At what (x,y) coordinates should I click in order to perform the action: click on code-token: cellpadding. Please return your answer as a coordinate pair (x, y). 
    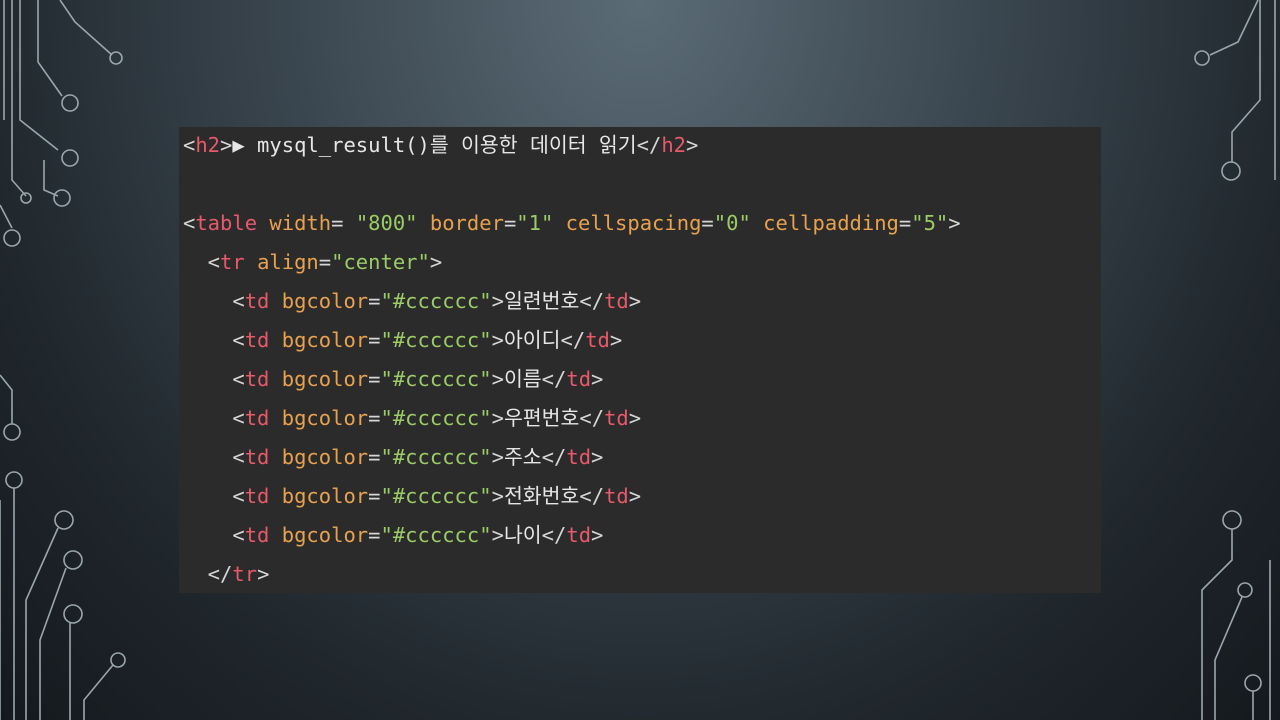
    Looking at the image, I should click on (831, 223).